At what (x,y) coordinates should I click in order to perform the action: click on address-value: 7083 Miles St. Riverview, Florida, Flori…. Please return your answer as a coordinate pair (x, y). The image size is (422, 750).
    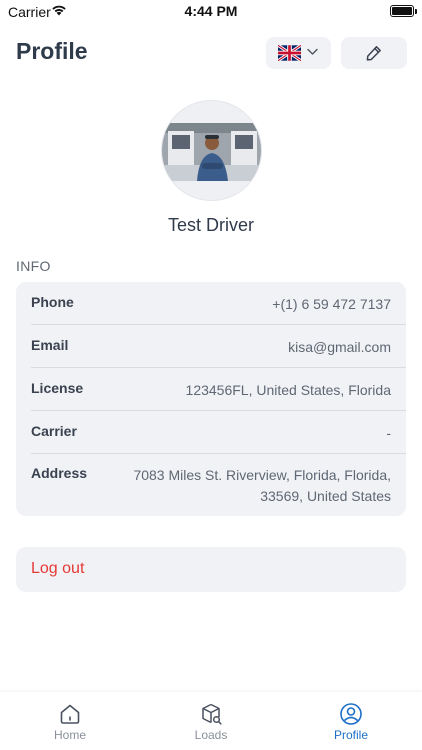
    Looking at the image, I should click on (262, 486).